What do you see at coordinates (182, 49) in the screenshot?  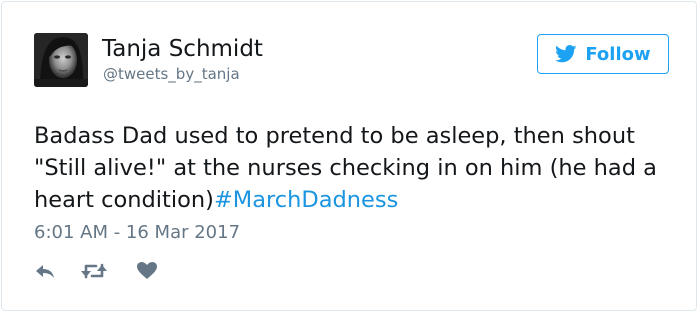 I see `display-name: Tanja Schmidt` at bounding box center [182, 49].